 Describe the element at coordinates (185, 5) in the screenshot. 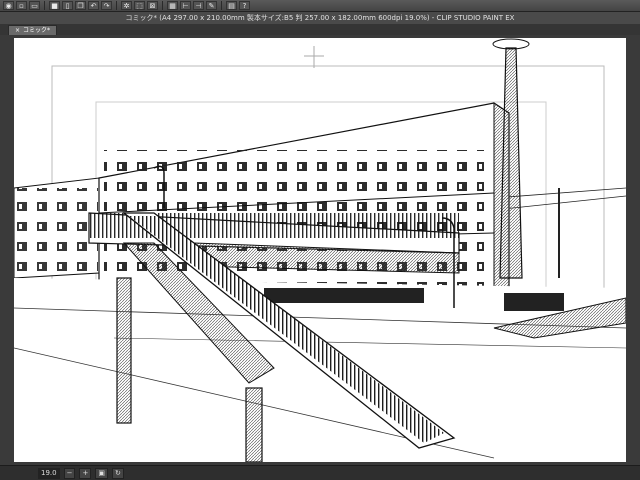

I see `ruler-icon: ⊢` at that location.